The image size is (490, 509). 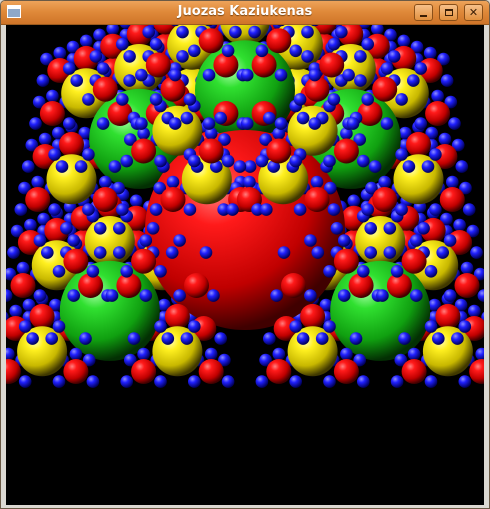 I want to click on maximize-icon, so click(x=448, y=12).